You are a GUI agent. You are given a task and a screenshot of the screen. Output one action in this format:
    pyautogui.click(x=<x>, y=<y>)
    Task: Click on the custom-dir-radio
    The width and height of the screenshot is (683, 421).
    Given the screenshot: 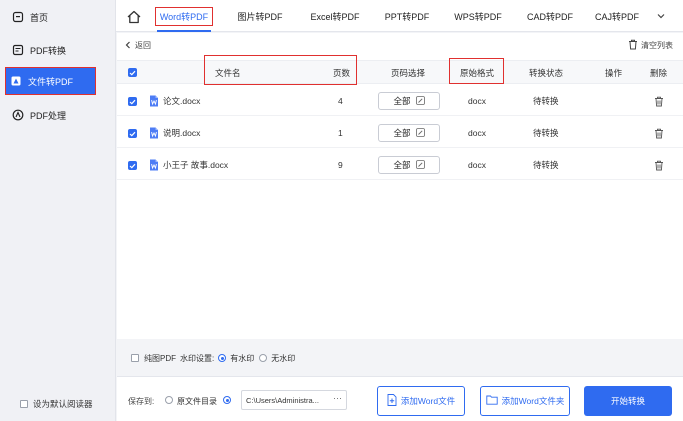 What is the action you would take?
    pyautogui.click(x=227, y=400)
    